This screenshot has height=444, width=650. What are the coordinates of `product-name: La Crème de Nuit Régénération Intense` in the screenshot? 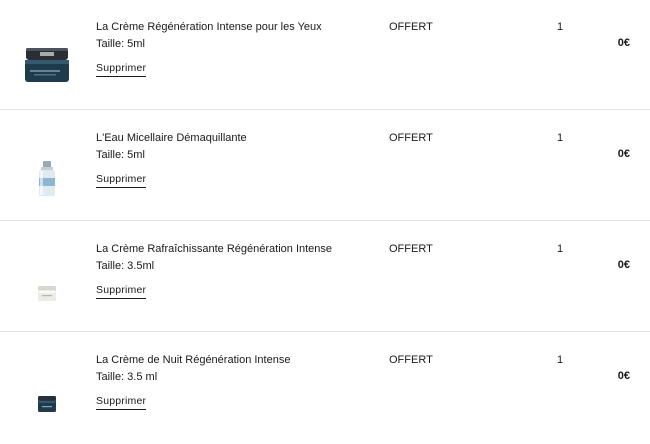 It's located at (231, 360).